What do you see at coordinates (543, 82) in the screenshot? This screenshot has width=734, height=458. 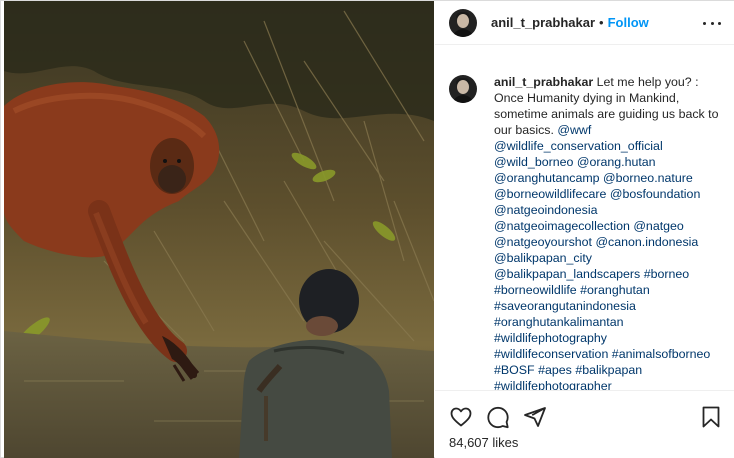 I see `caption-username: anil_t_prabhakar` at bounding box center [543, 82].